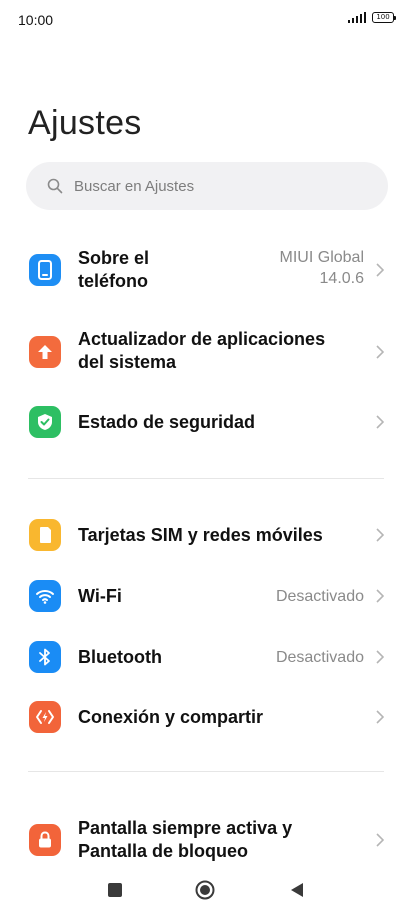 This screenshot has height=920, width=414. I want to click on circle-icon, so click(205, 890).